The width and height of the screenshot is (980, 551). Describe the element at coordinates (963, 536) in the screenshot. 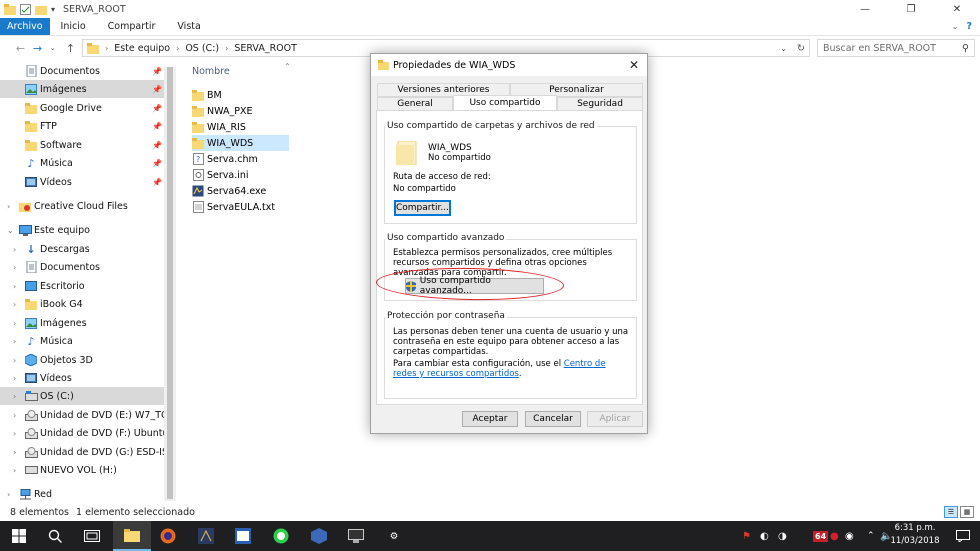

I see `notifications-icon` at that location.